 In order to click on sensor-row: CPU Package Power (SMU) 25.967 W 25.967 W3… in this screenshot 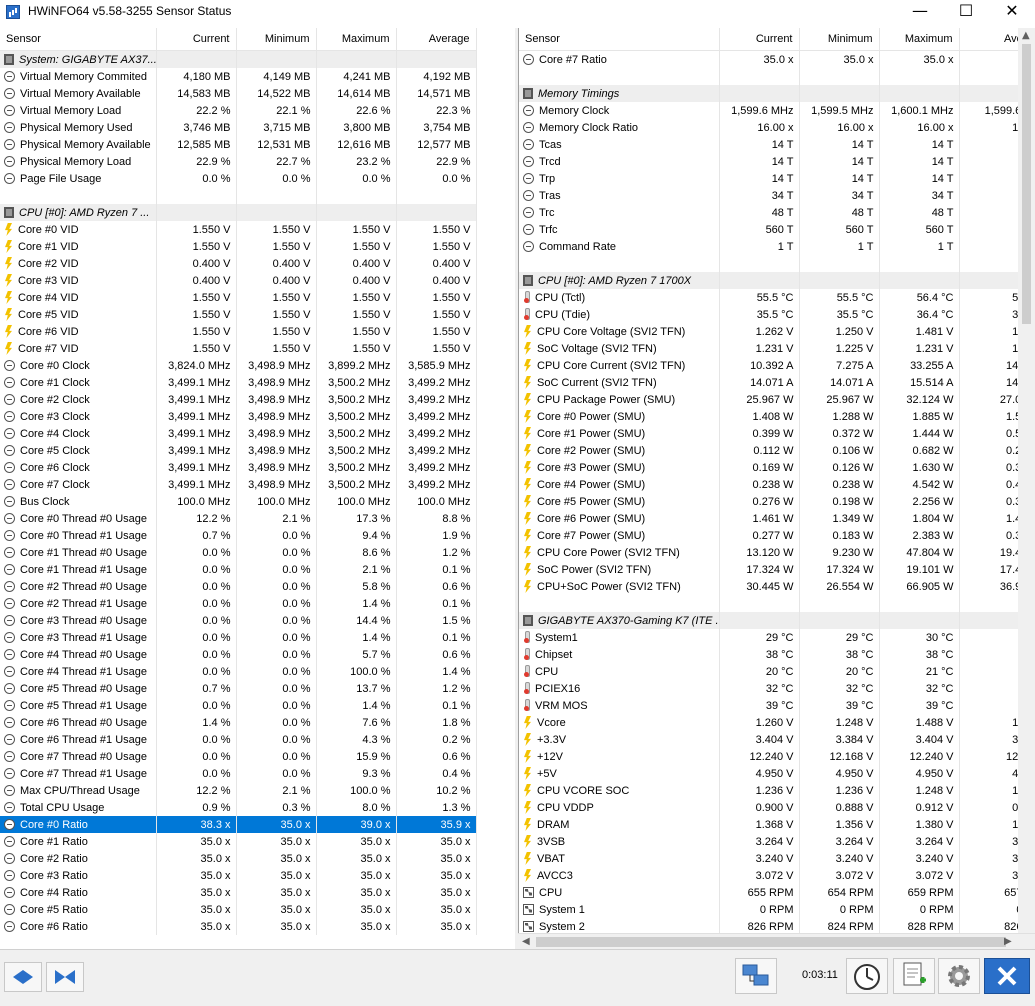, I will do `click(777, 399)`.